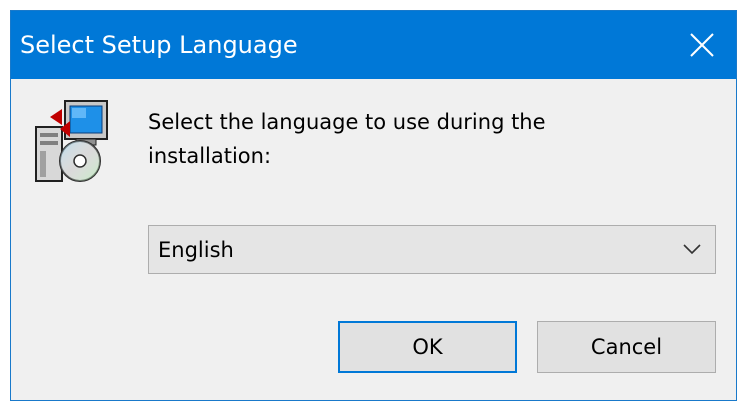 This screenshot has height=409, width=747. I want to click on setup-installer-icon, so click(71, 141).